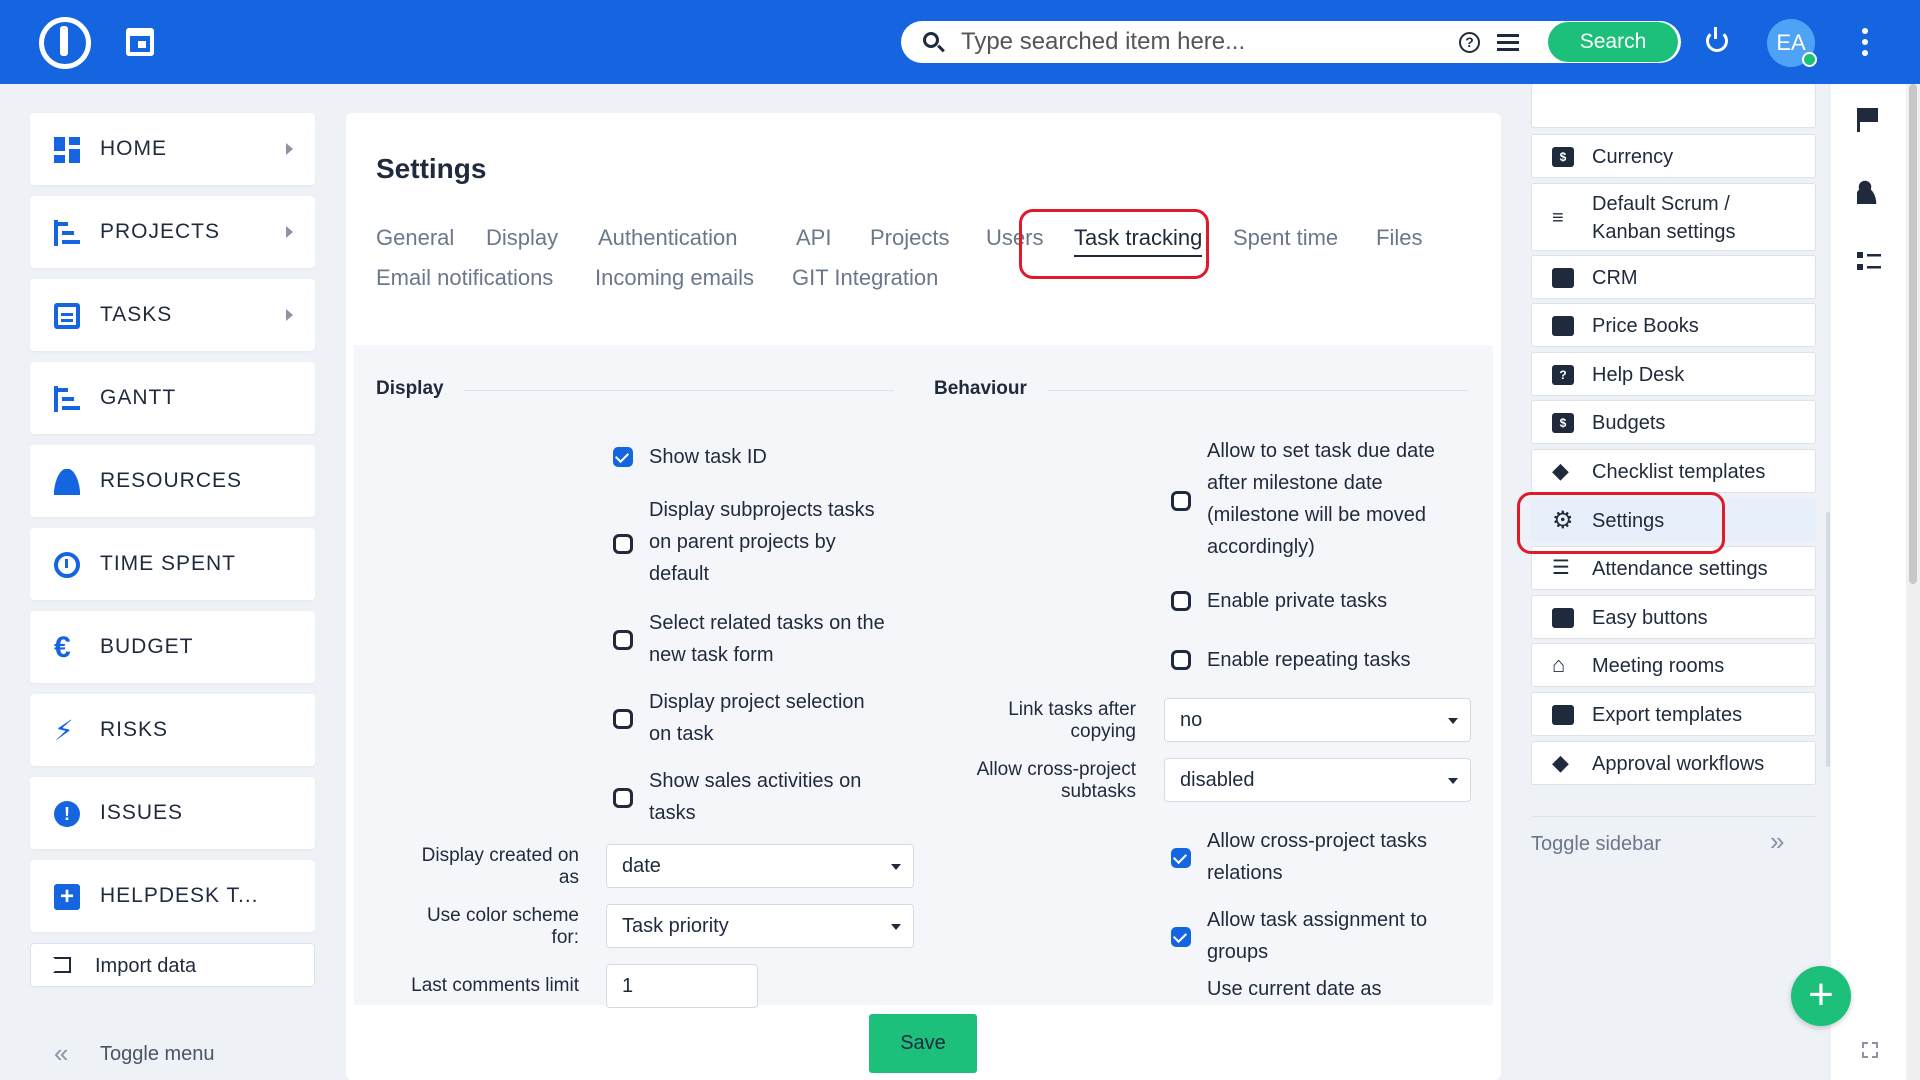  What do you see at coordinates (1673, 422) in the screenshot?
I see `sidebar-item-budgets: $ Budgets` at bounding box center [1673, 422].